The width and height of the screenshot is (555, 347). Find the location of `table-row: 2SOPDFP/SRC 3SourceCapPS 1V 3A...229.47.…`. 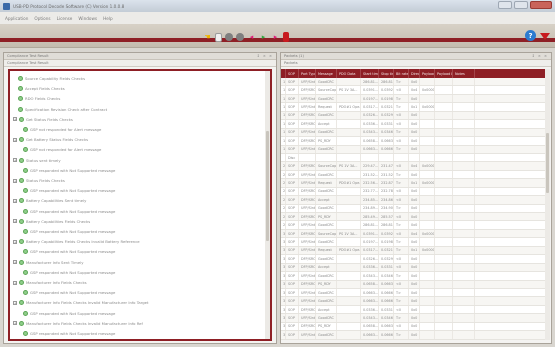

table-row: 2SOPDFP/SRC 3SourceCapPS 1V 3A...229.47.… is located at coordinates (414, 166).